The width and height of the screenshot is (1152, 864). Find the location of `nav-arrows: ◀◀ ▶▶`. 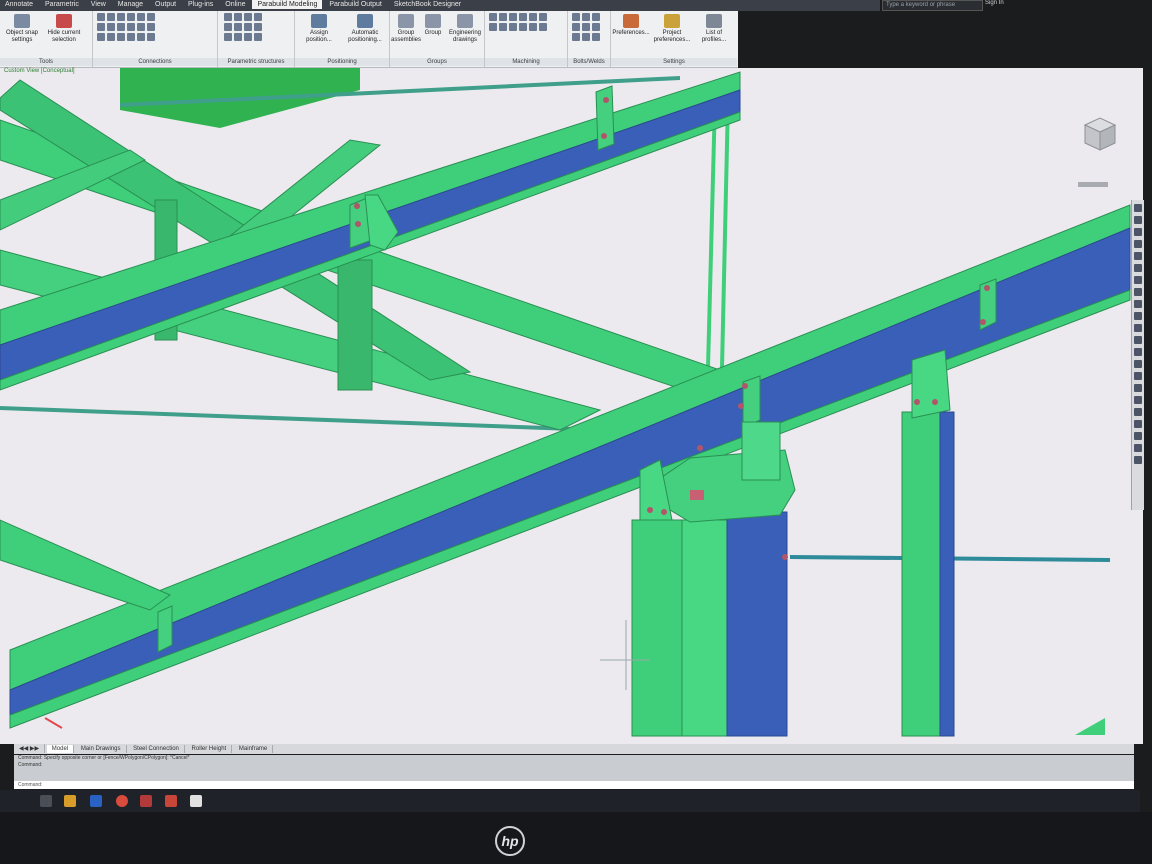

nav-arrows: ◀◀ ▶▶ is located at coordinates (30, 748).